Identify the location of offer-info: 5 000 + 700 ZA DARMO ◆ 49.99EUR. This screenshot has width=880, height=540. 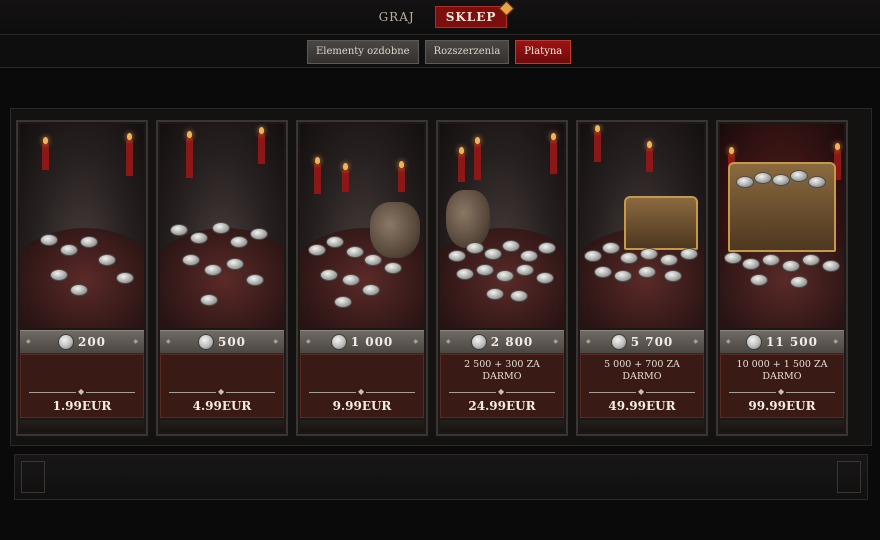
(642, 386).